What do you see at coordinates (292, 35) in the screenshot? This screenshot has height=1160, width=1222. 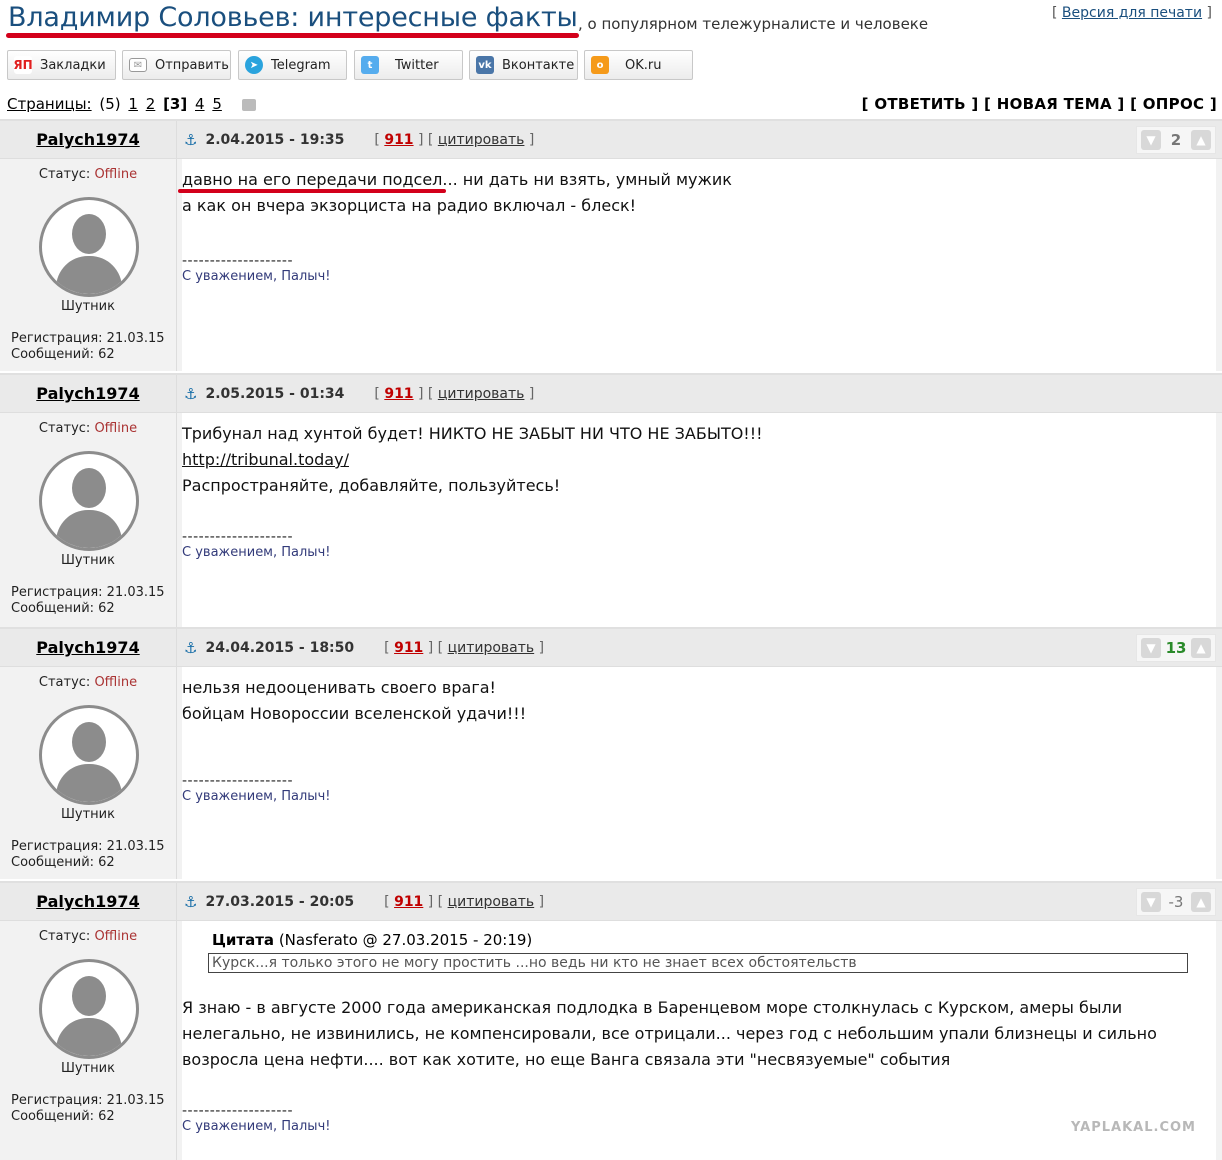 I see `title-red-underline` at bounding box center [292, 35].